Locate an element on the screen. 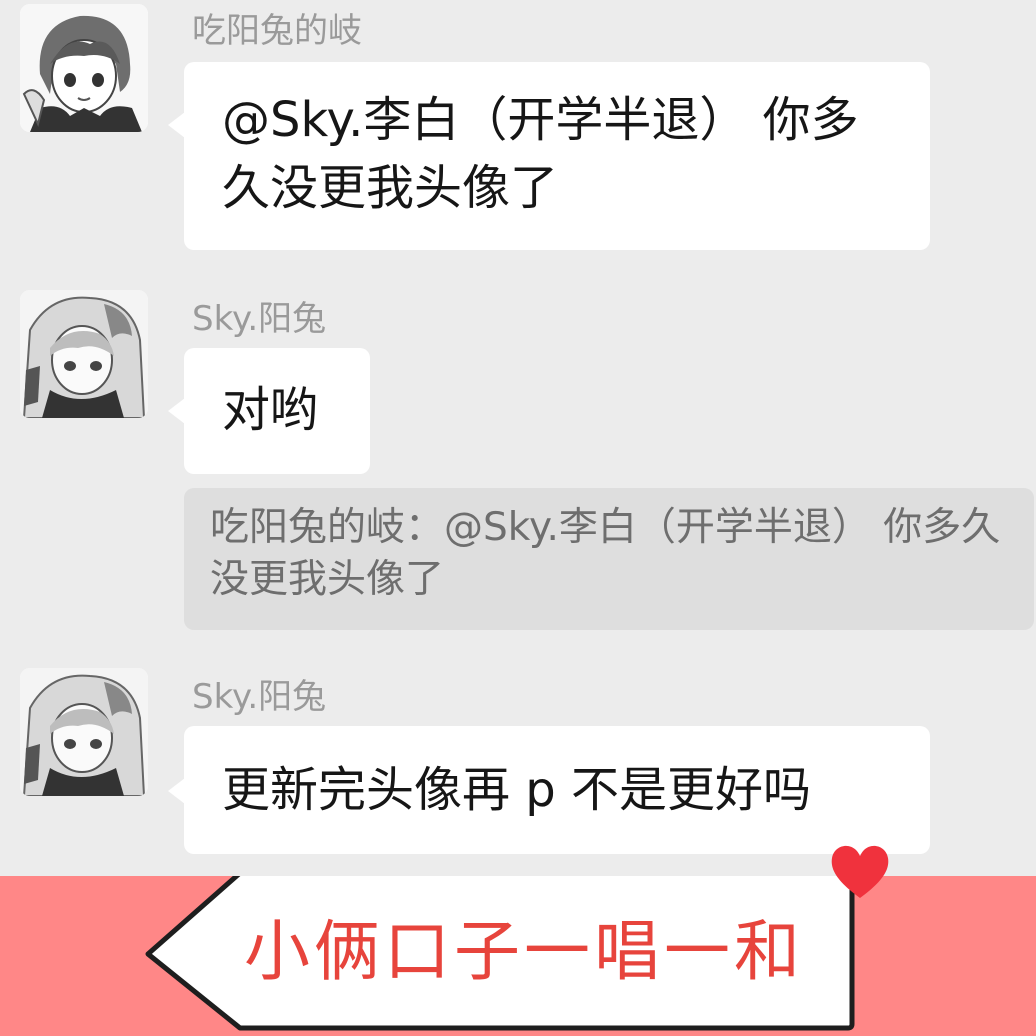  avatar-anime-boy-icon is located at coordinates (84, 68).